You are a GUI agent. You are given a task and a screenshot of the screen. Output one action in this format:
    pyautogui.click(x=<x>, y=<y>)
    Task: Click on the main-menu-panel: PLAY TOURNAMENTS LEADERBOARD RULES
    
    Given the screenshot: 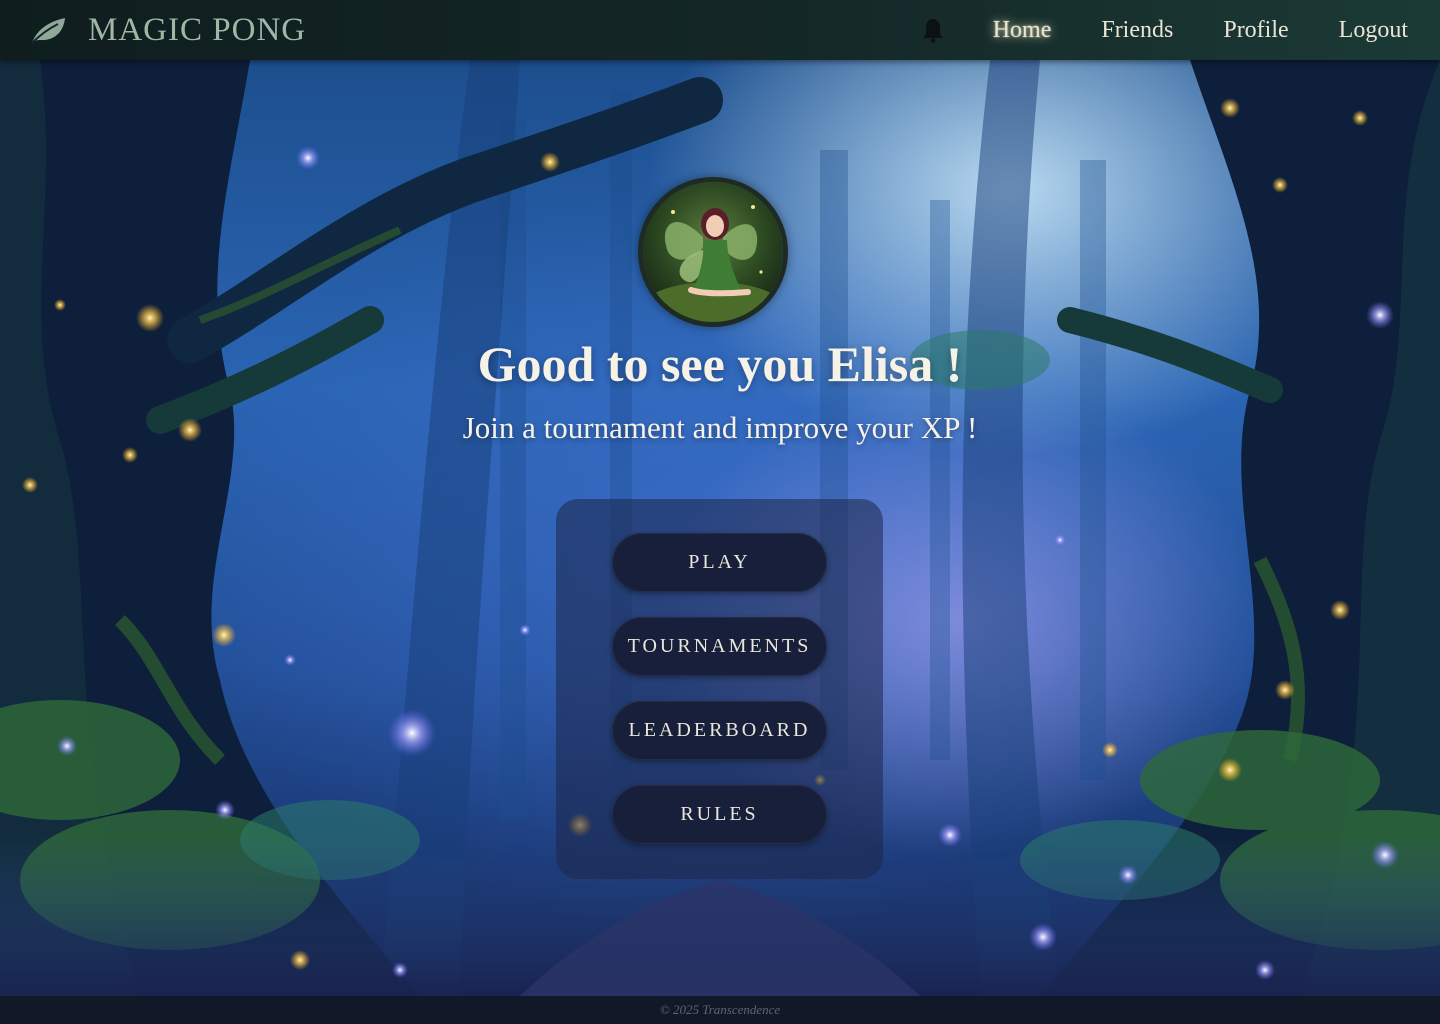 What is the action you would take?
    pyautogui.click(x=719, y=689)
    